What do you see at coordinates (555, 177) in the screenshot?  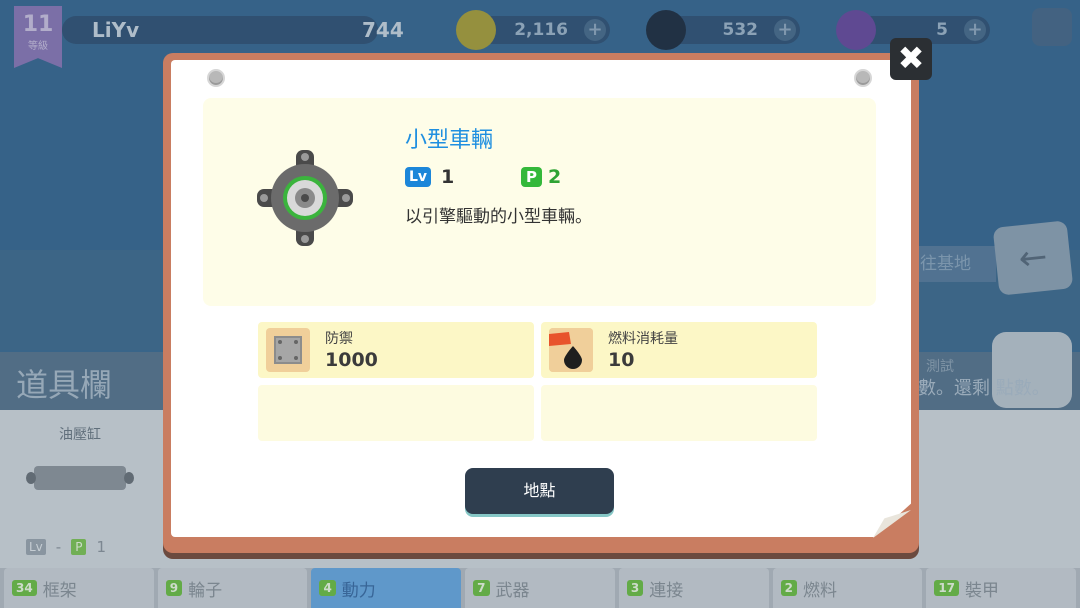 I see `p-value: 2` at bounding box center [555, 177].